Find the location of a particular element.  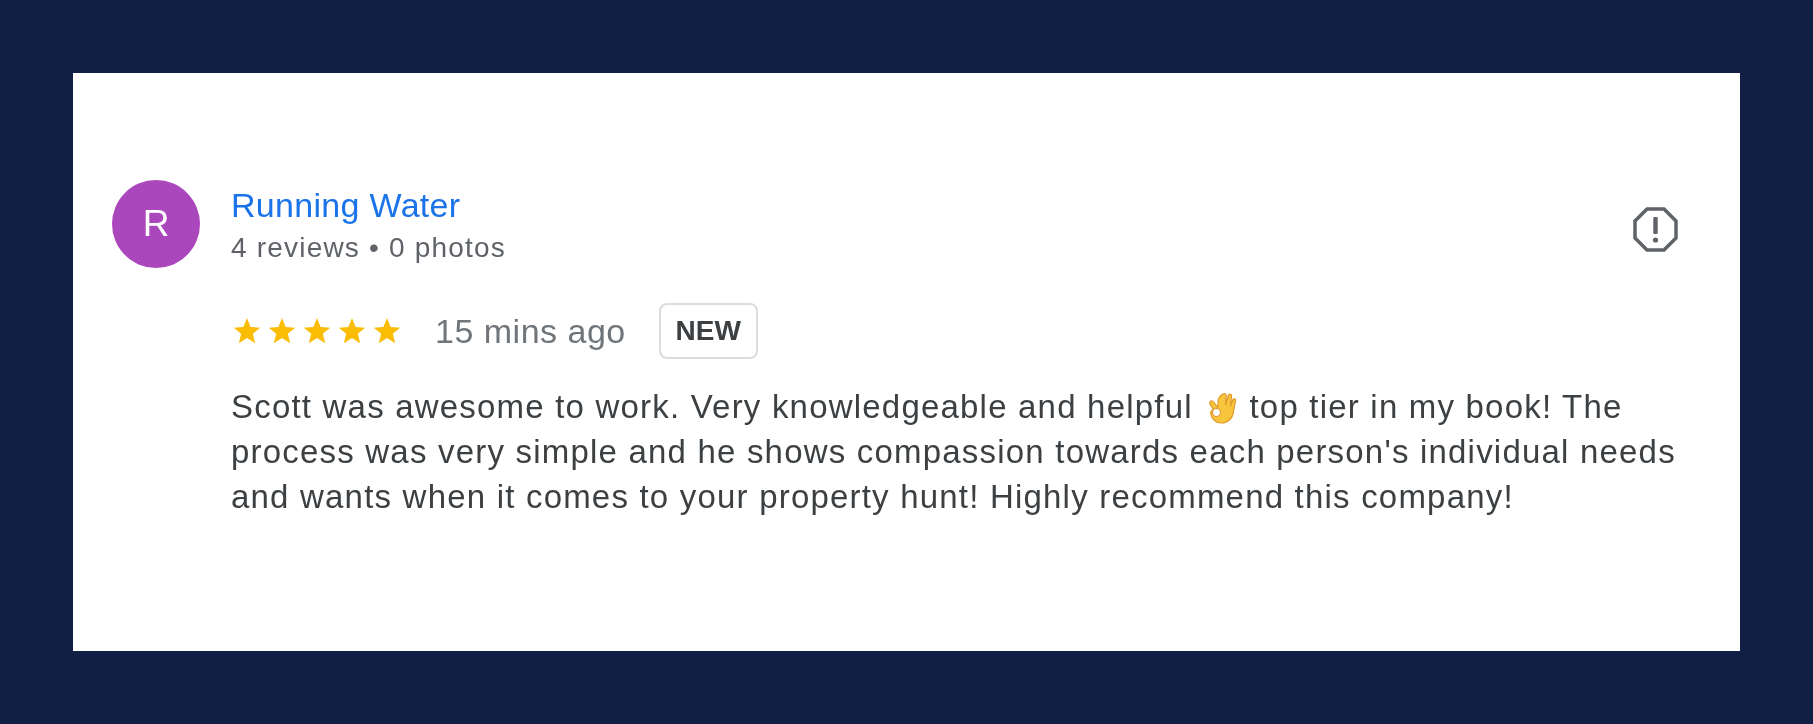

report-octagon-icon is located at coordinates (1655, 229).